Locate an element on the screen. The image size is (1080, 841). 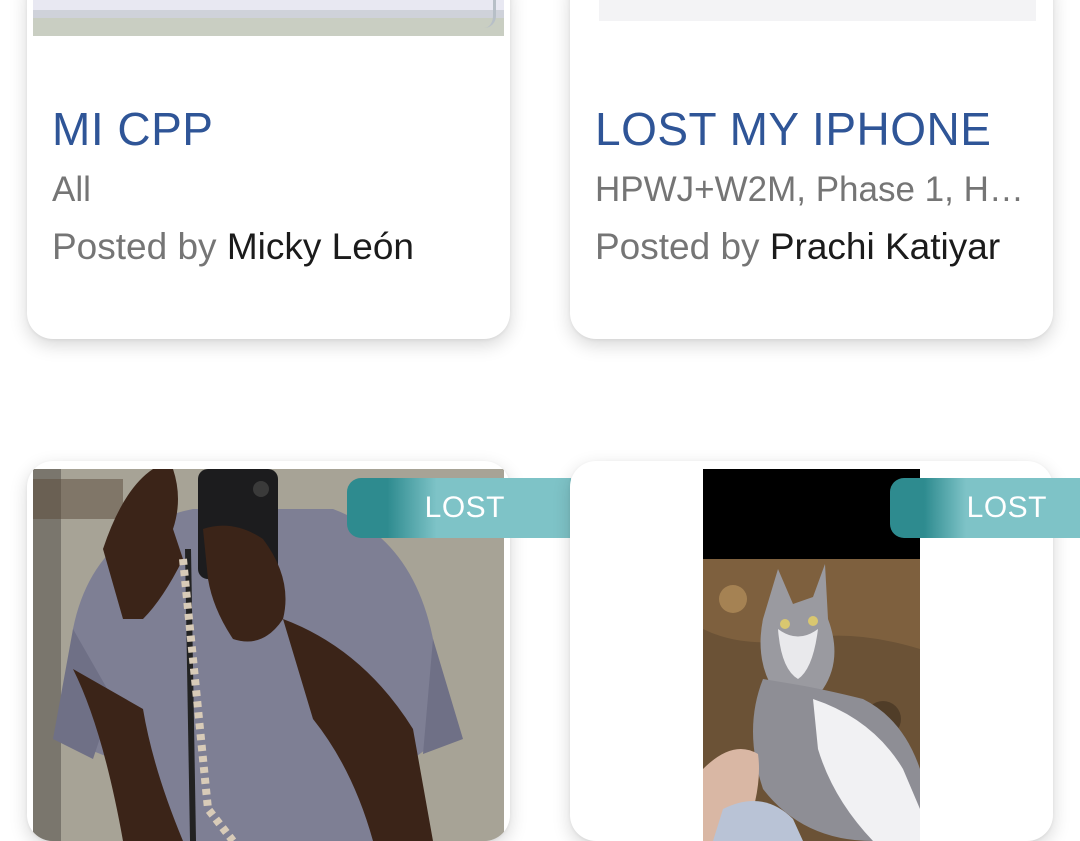
posted-by: Posted by Prachi Katiyar is located at coordinates (797, 247).